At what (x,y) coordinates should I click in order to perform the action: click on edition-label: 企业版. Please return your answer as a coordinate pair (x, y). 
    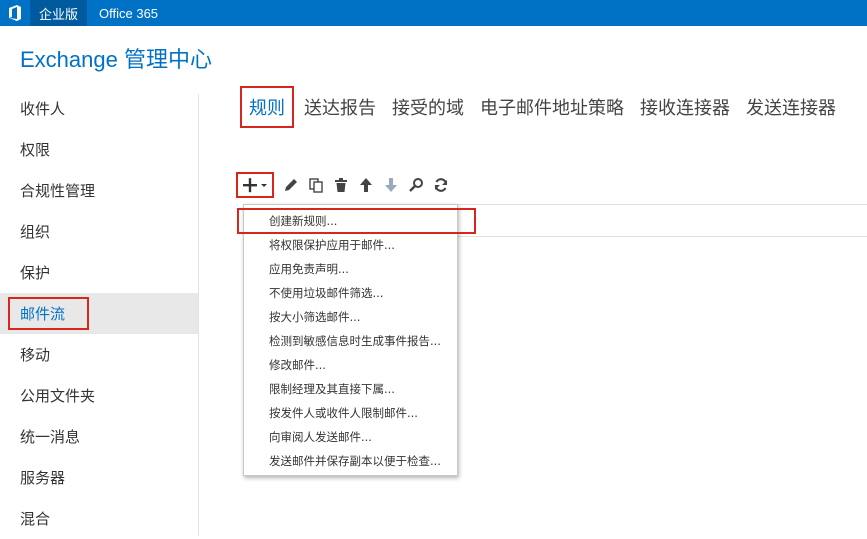
    Looking at the image, I should click on (59, 13).